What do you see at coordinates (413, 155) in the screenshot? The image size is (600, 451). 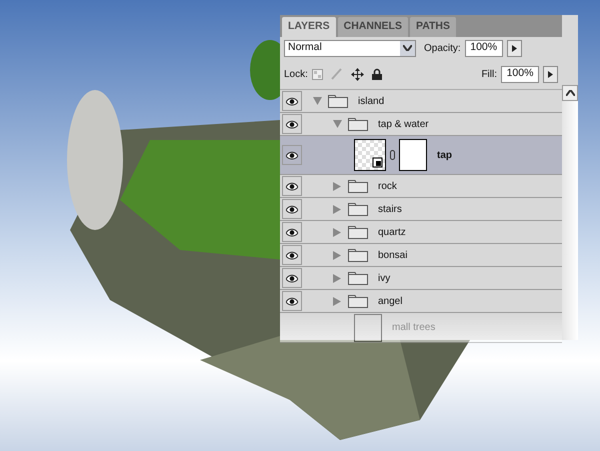 I see `layer-mask-thumbnail` at bounding box center [413, 155].